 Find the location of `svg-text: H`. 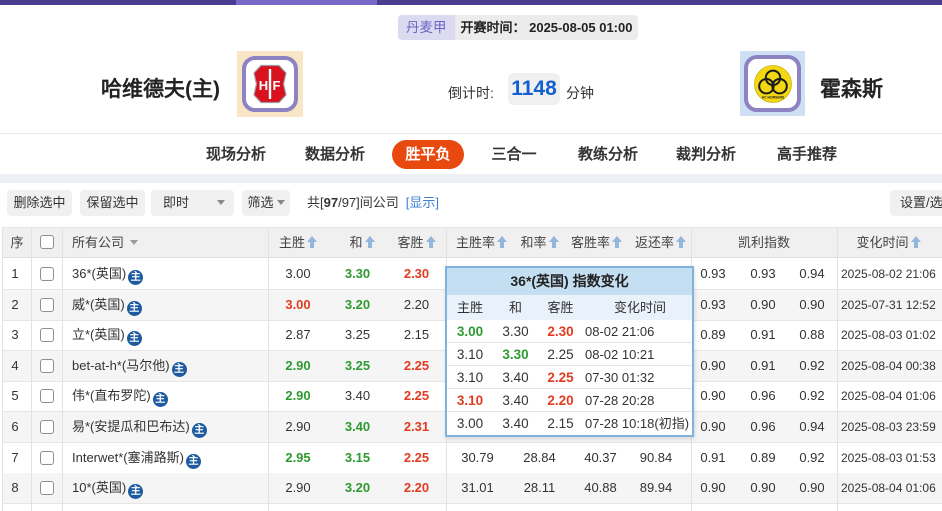

svg-text: H is located at coordinates (263, 85).